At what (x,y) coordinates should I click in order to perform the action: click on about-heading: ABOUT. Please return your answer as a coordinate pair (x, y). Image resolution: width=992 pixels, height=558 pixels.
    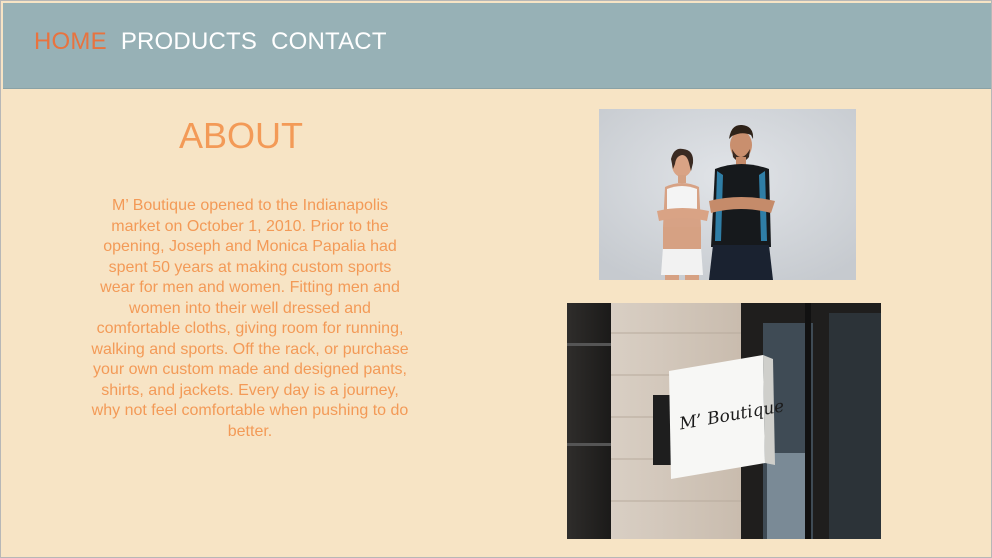
    Looking at the image, I should click on (240, 135).